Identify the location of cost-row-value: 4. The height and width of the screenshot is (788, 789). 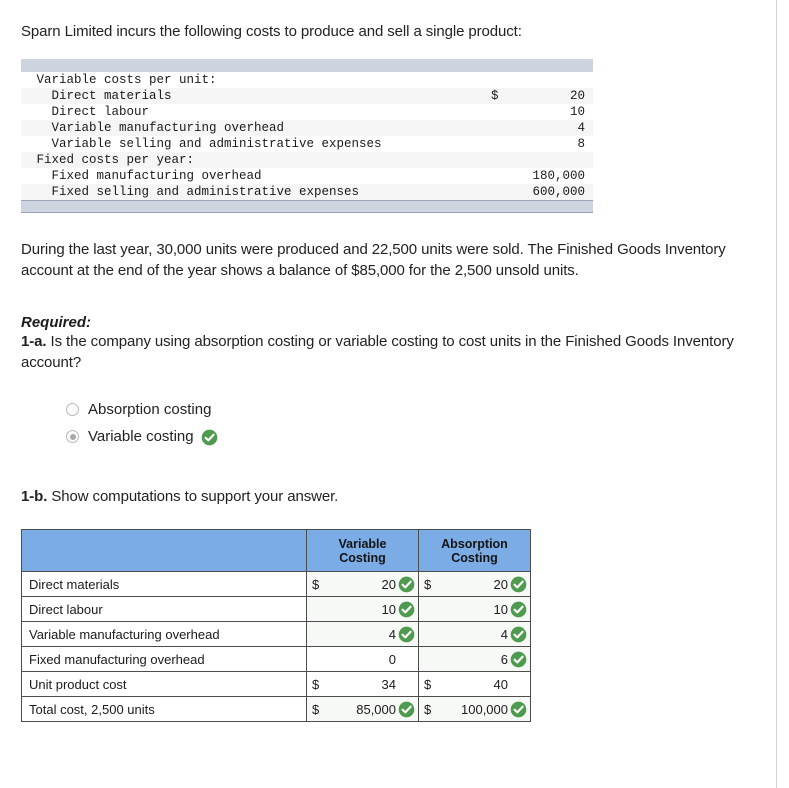
(554, 128).